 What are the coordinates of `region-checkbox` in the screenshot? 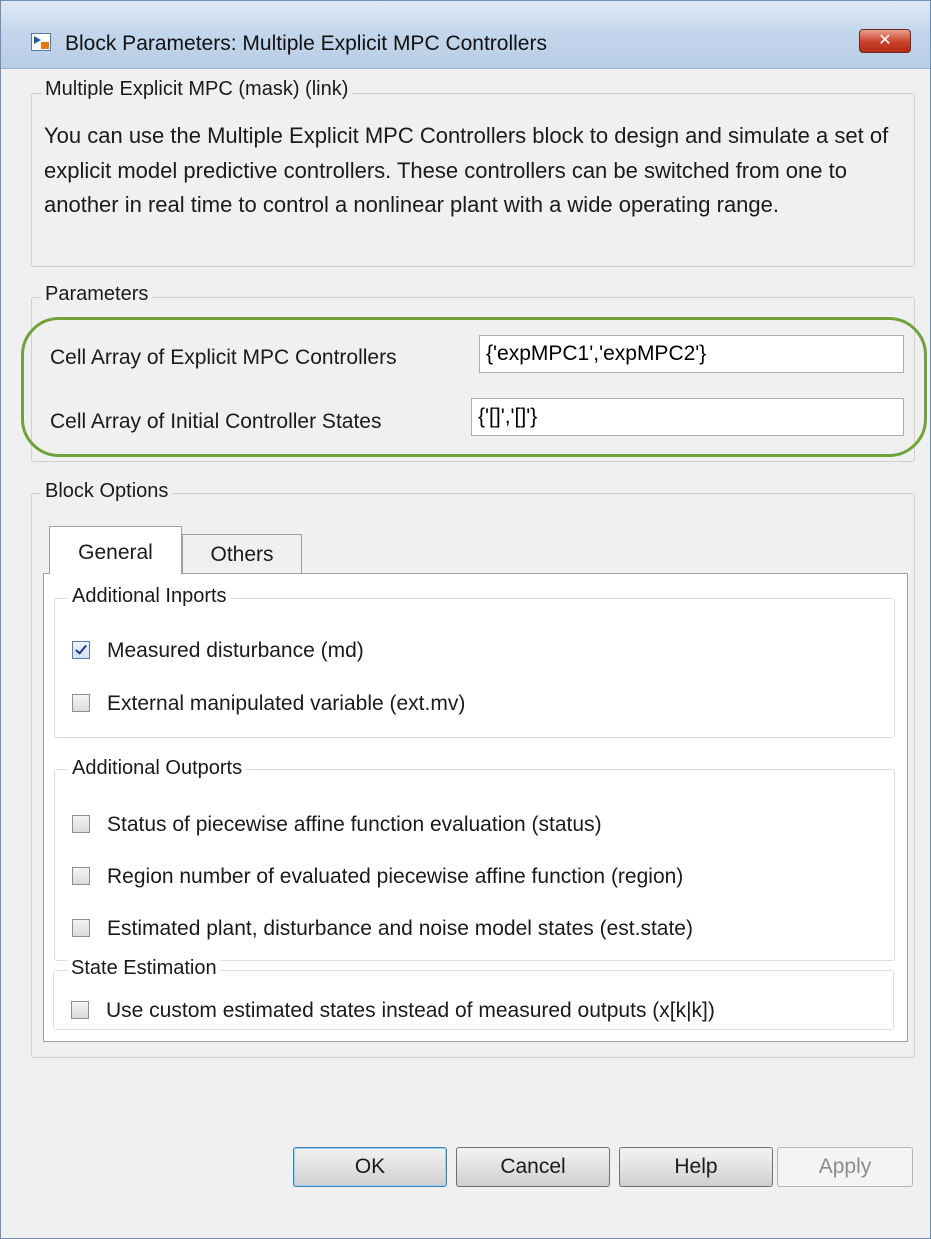 It's located at (81, 876).